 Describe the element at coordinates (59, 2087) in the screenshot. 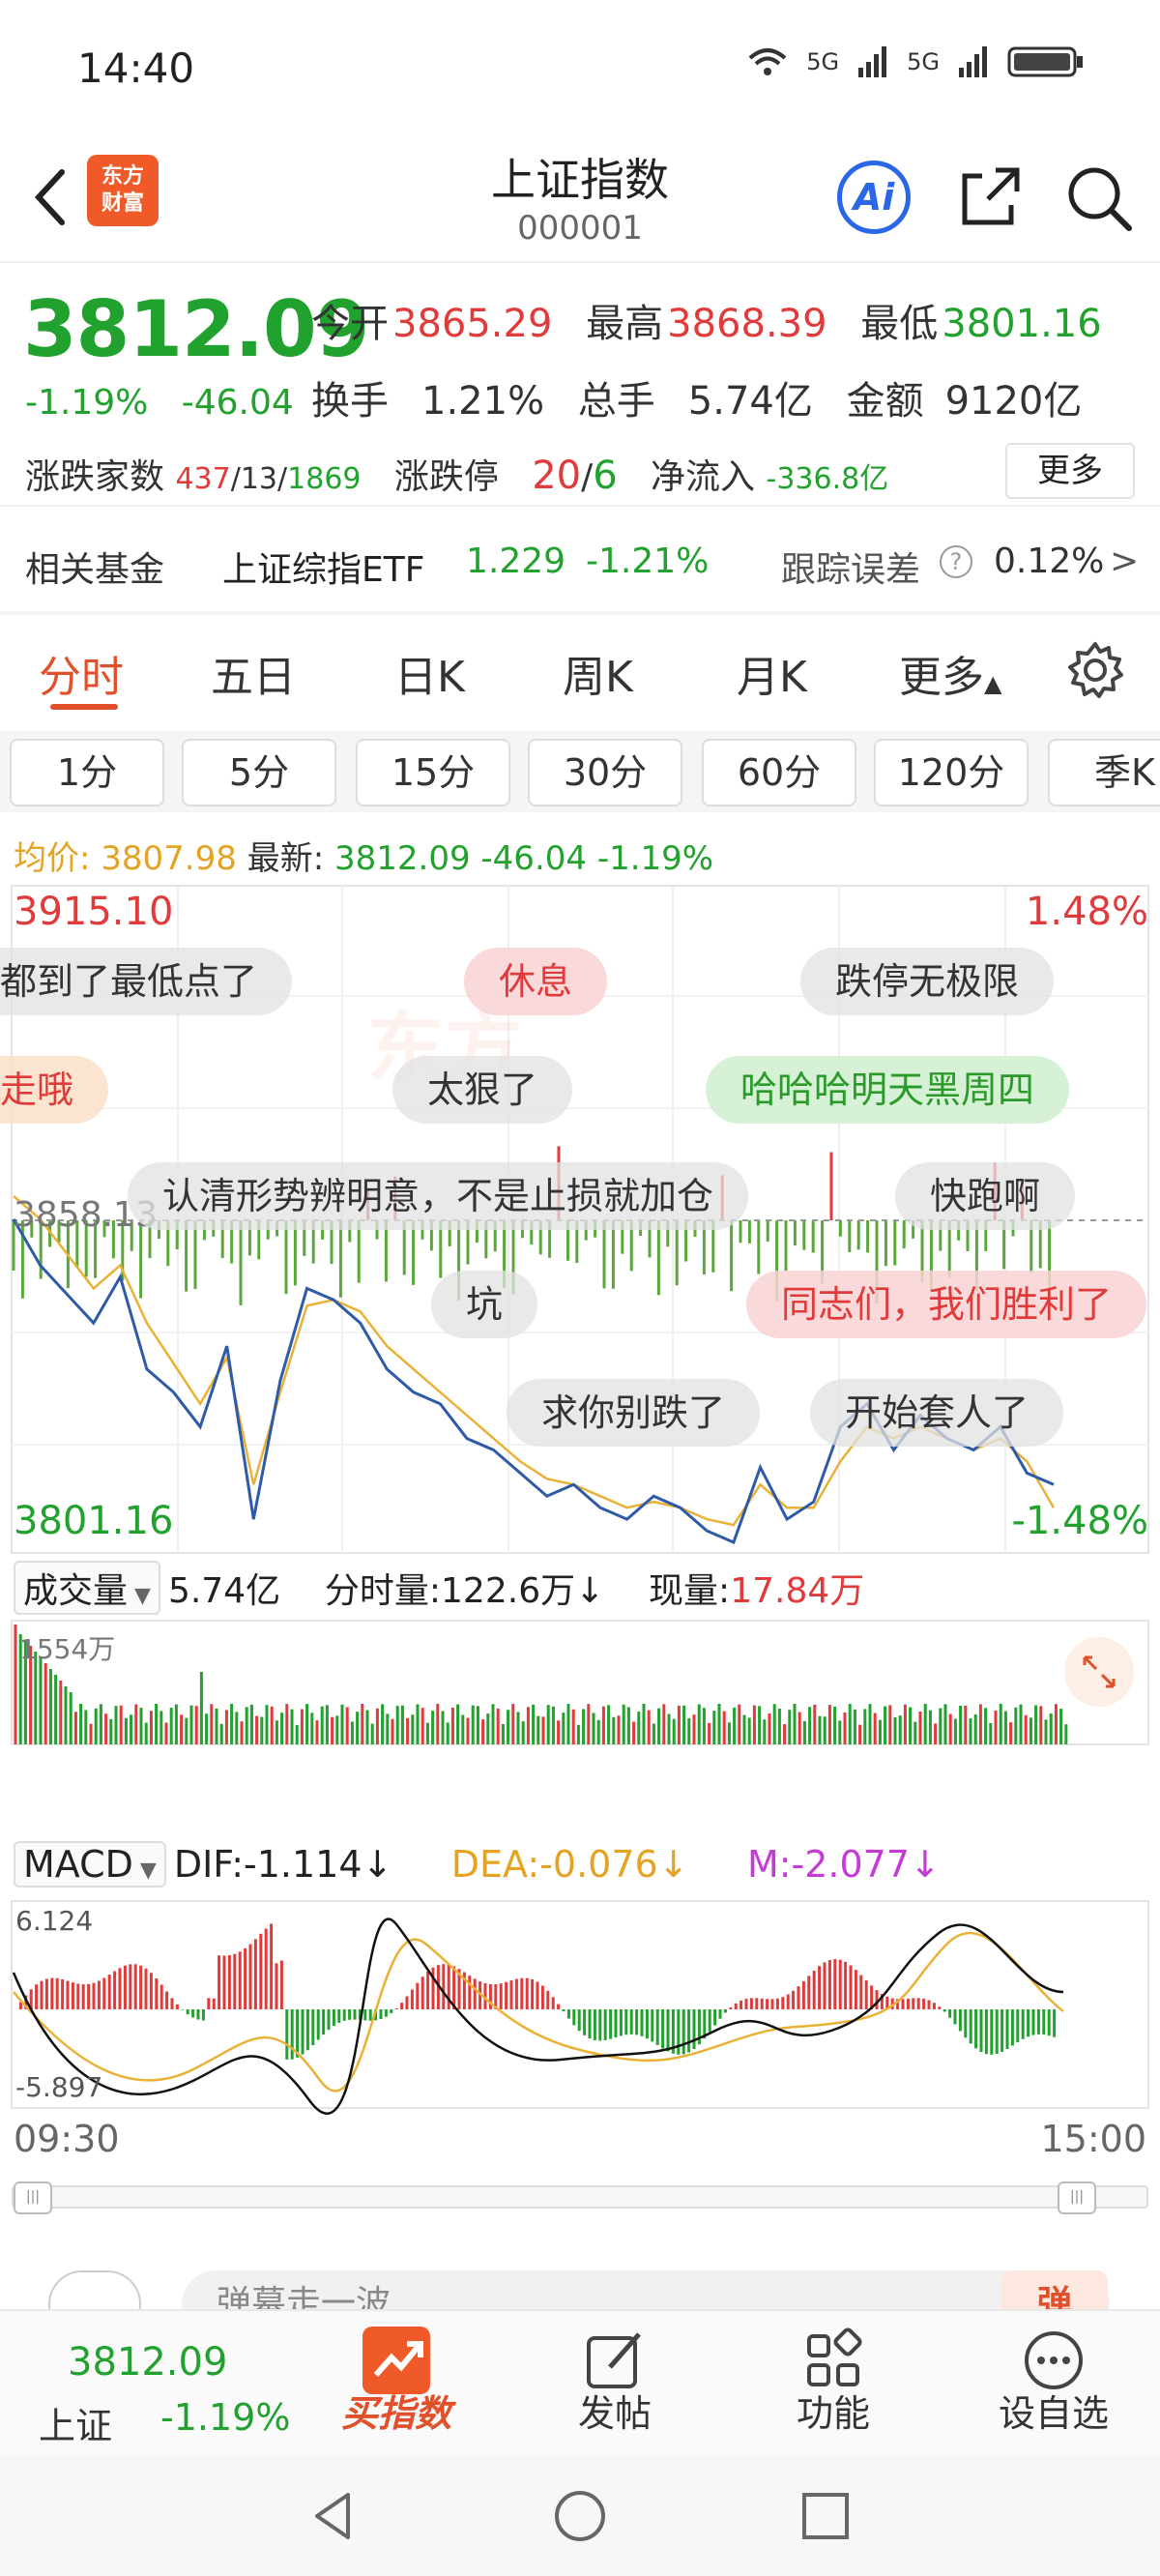

I see `macd-min-label: -5.897` at that location.